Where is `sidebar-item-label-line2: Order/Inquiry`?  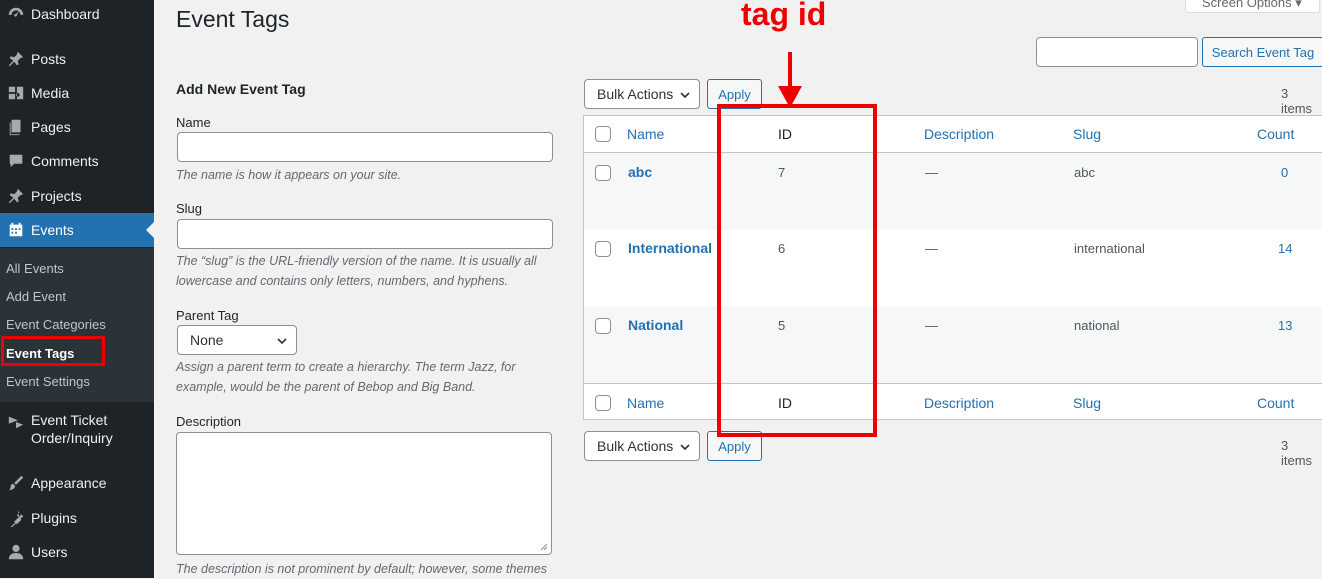 sidebar-item-label-line2: Order/Inquiry is located at coordinates (72, 438).